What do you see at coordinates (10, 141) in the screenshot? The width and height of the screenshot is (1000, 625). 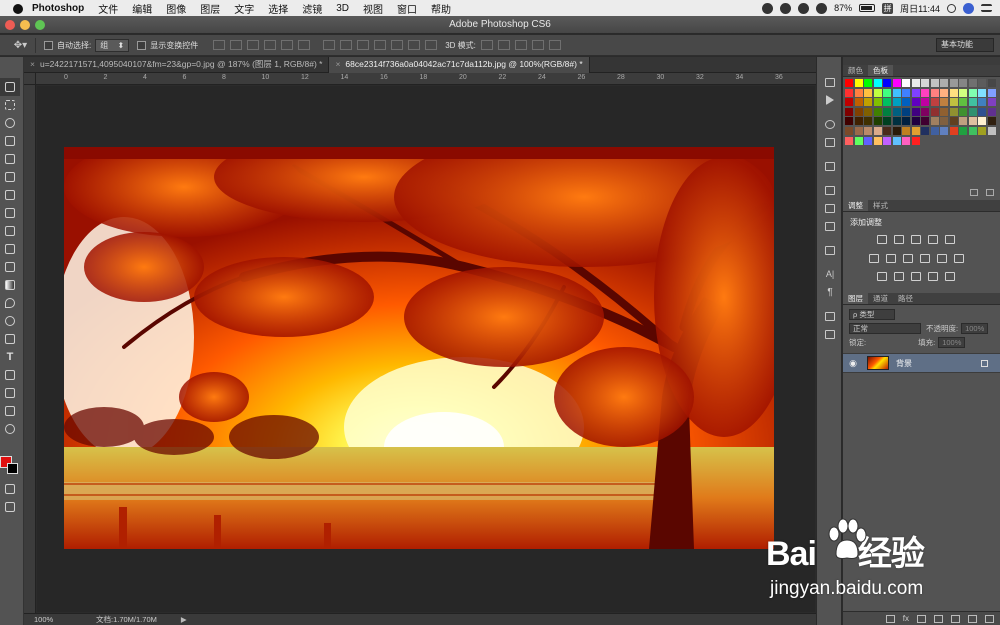 I see `quick-select-tool` at bounding box center [10, 141].